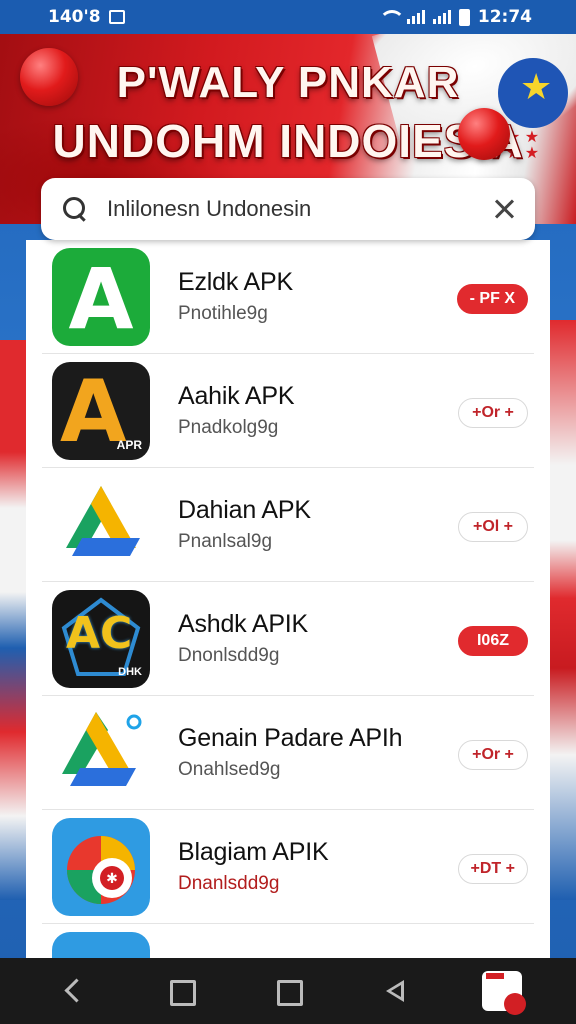 The height and width of the screenshot is (1024, 576). I want to click on home-square-icon, so click(181, 991).